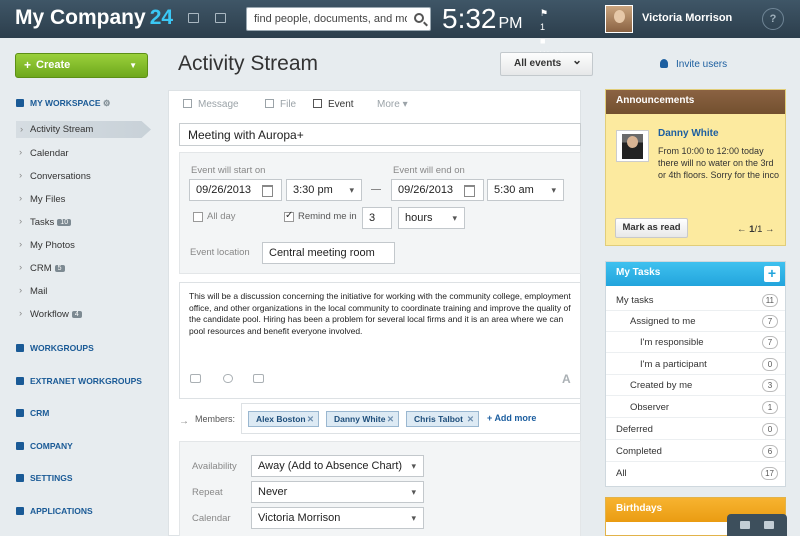  Describe the element at coordinates (632, 146) in the screenshot. I see `author-photo` at that location.